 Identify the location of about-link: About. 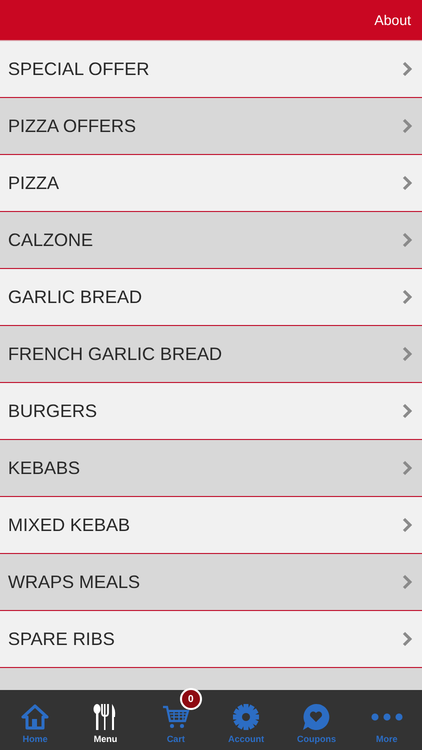
(392, 20).